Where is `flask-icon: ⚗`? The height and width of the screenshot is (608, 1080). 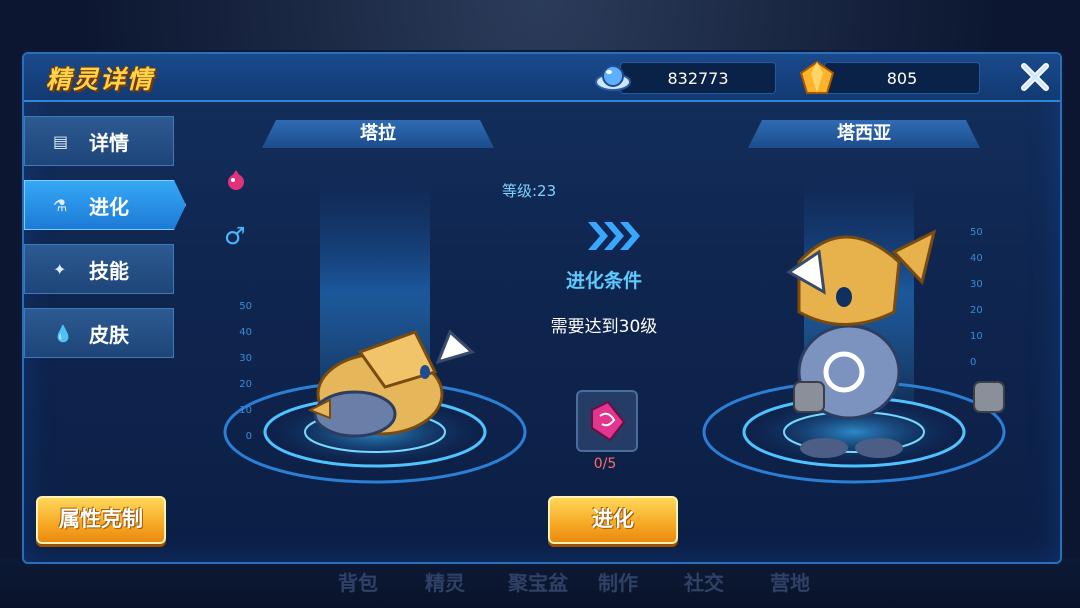 flask-icon: ⚗ is located at coordinates (60, 205).